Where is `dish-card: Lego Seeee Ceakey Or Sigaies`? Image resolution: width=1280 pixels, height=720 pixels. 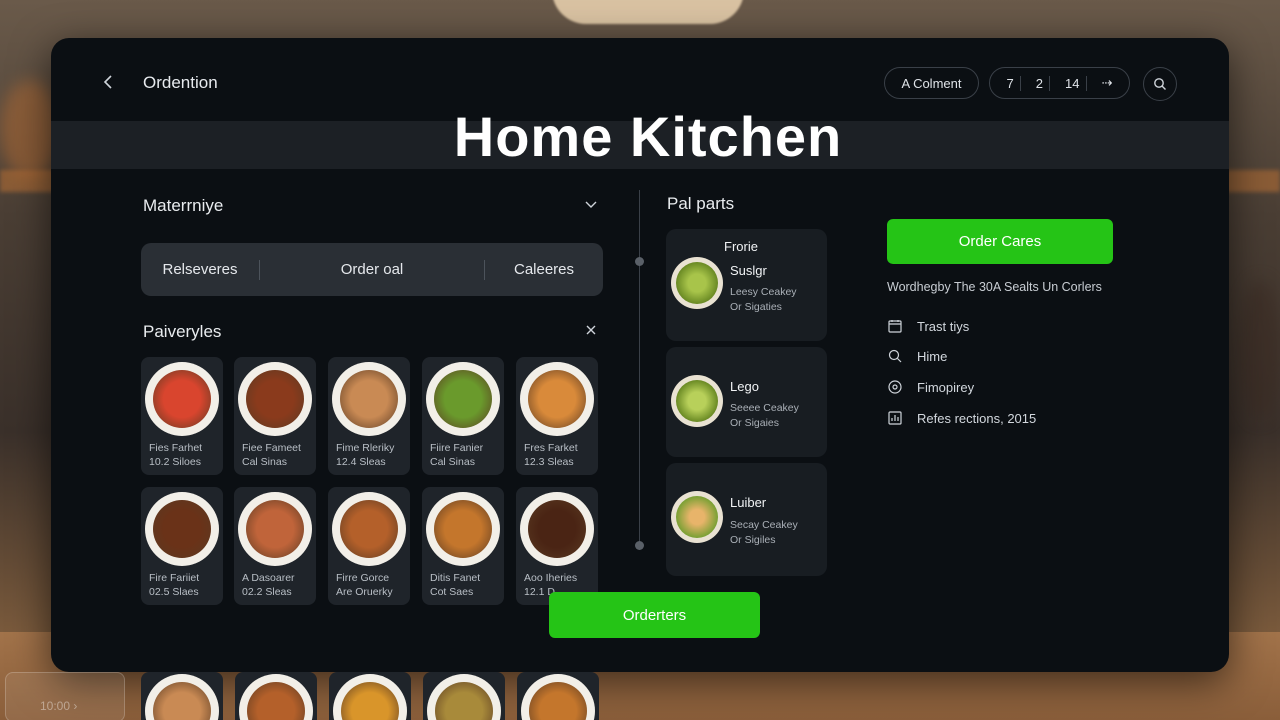
dish-card: Lego Seeee Ceakey Or Sigaies is located at coordinates (746, 402).